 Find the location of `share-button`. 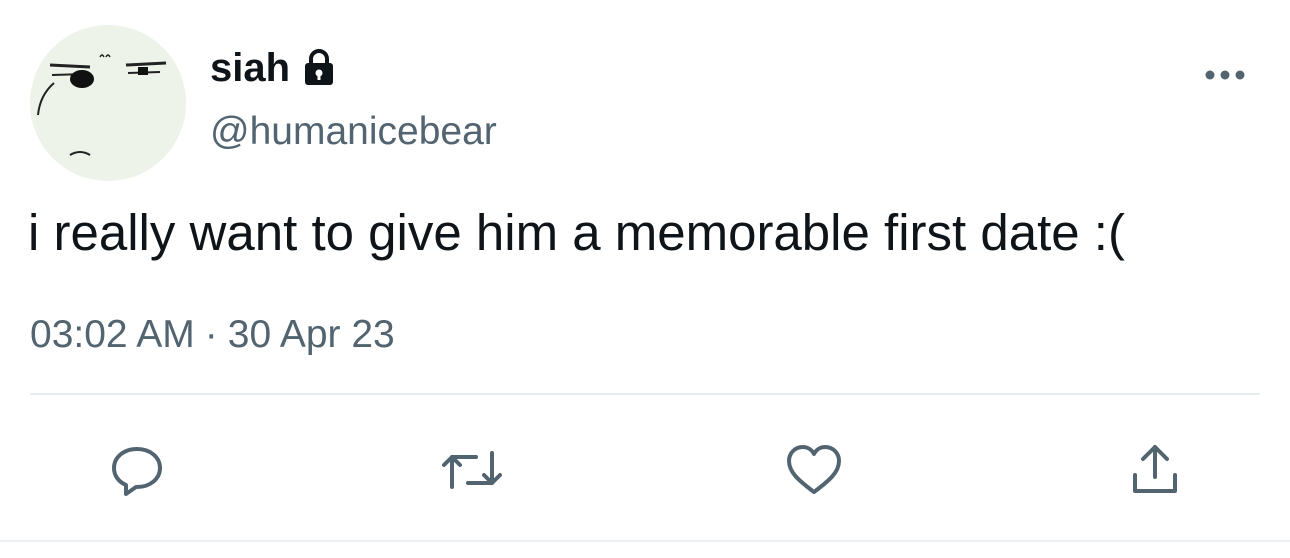

share-button is located at coordinates (1155, 470).